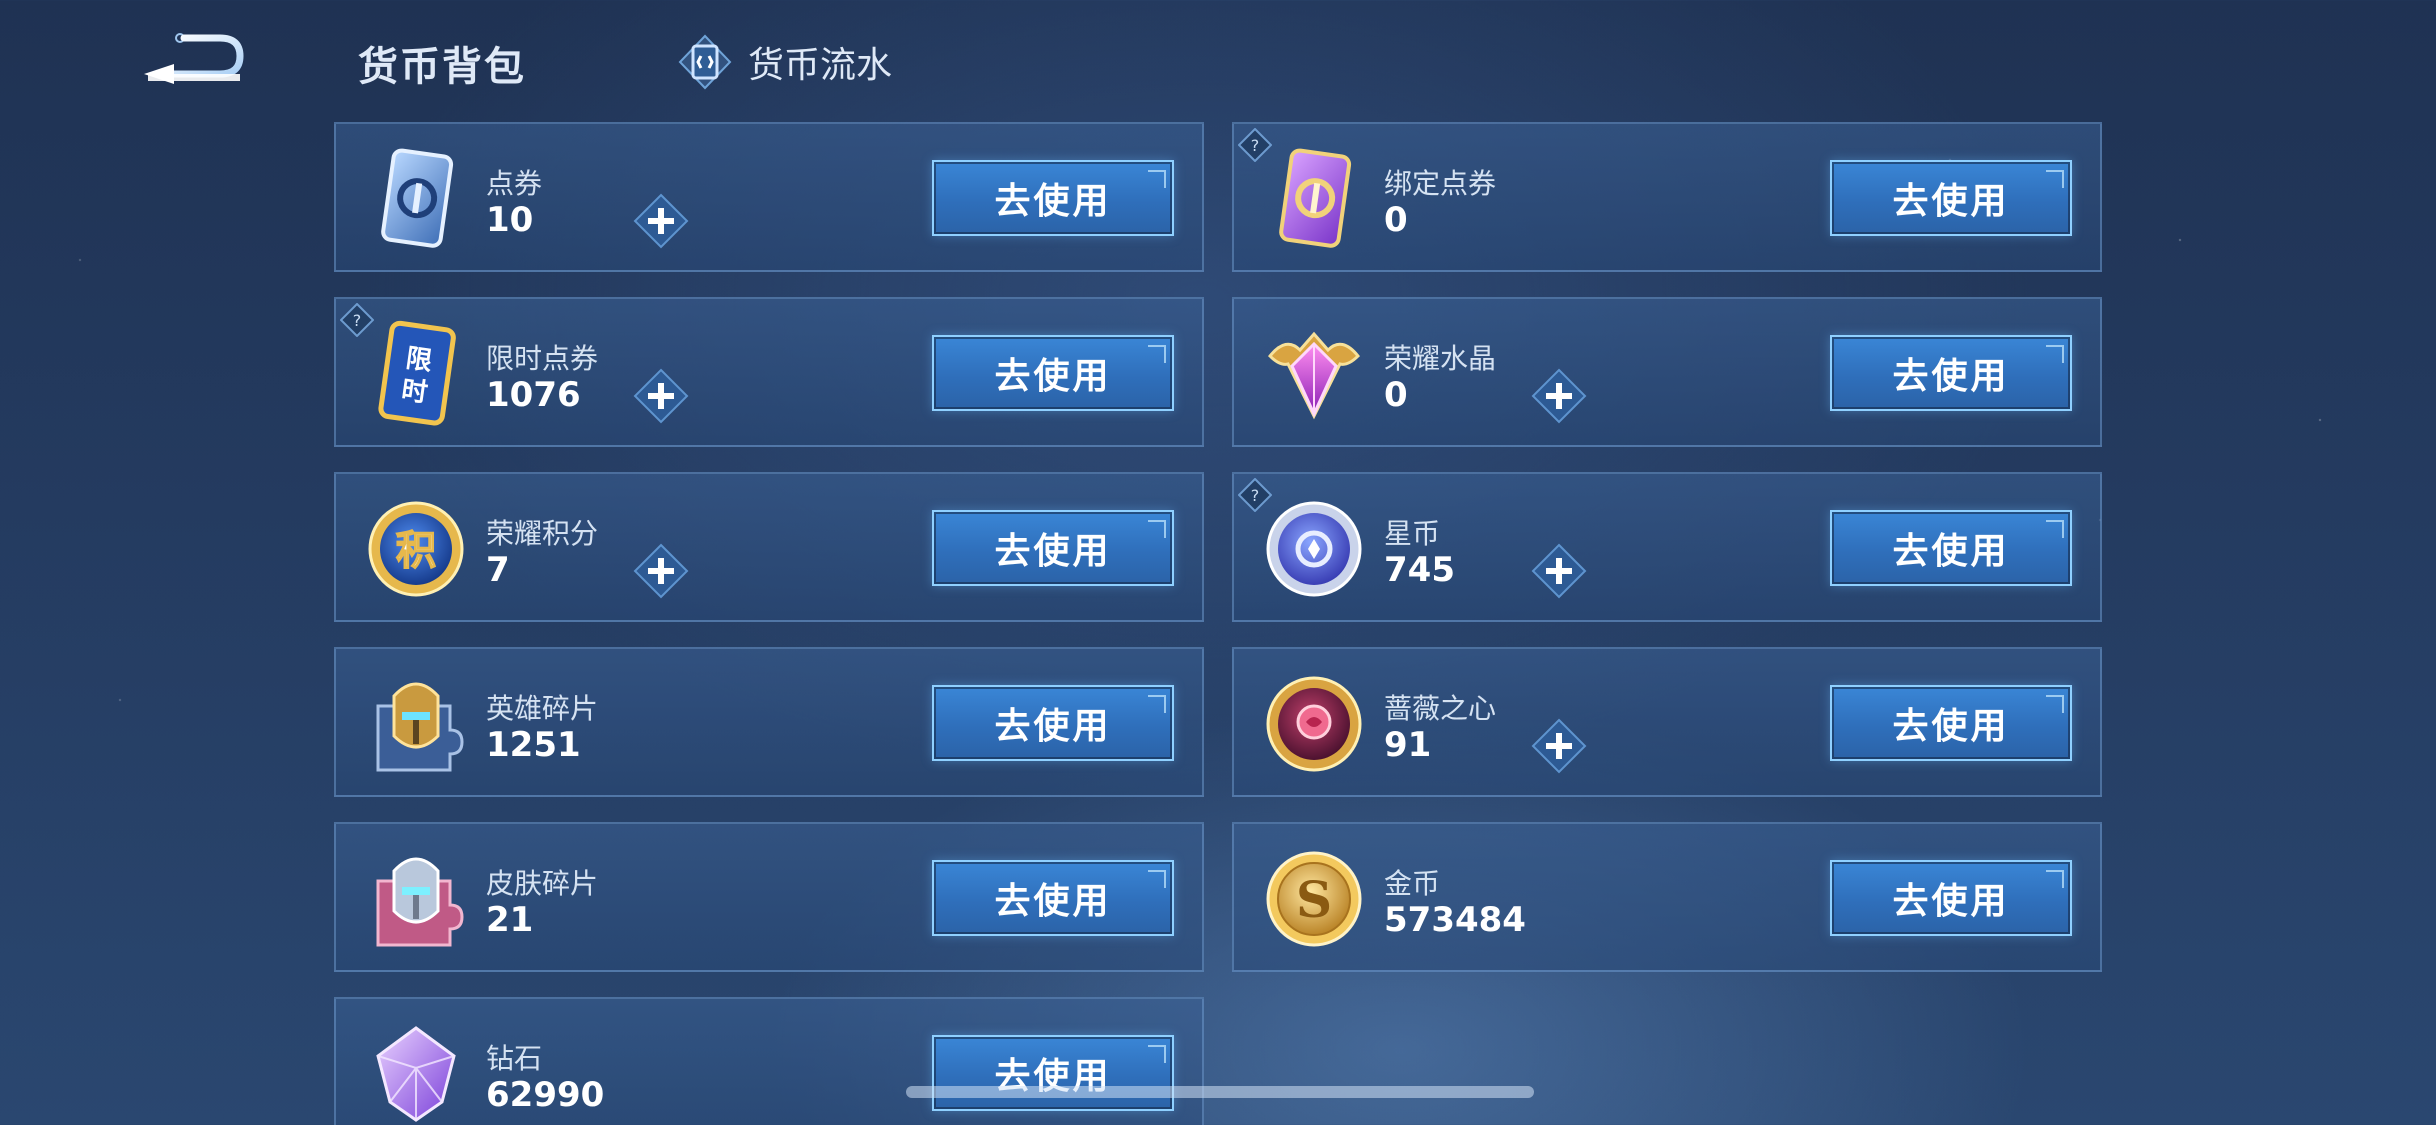 The image size is (2436, 1125). I want to click on currency-card-diamond: 钻石 62990 去使用, so click(769, 1061).